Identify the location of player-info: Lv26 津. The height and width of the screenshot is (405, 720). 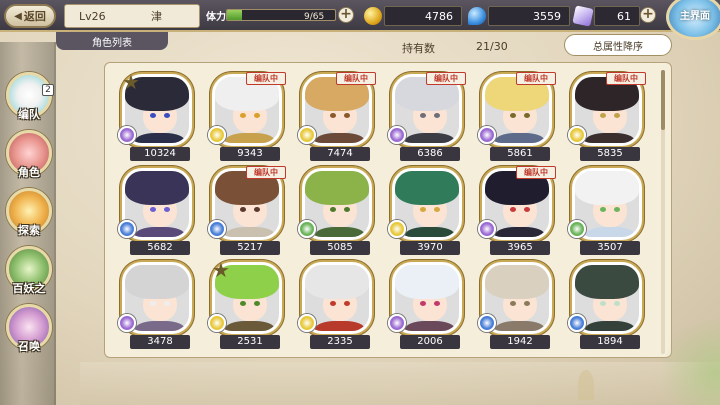
(132, 16).